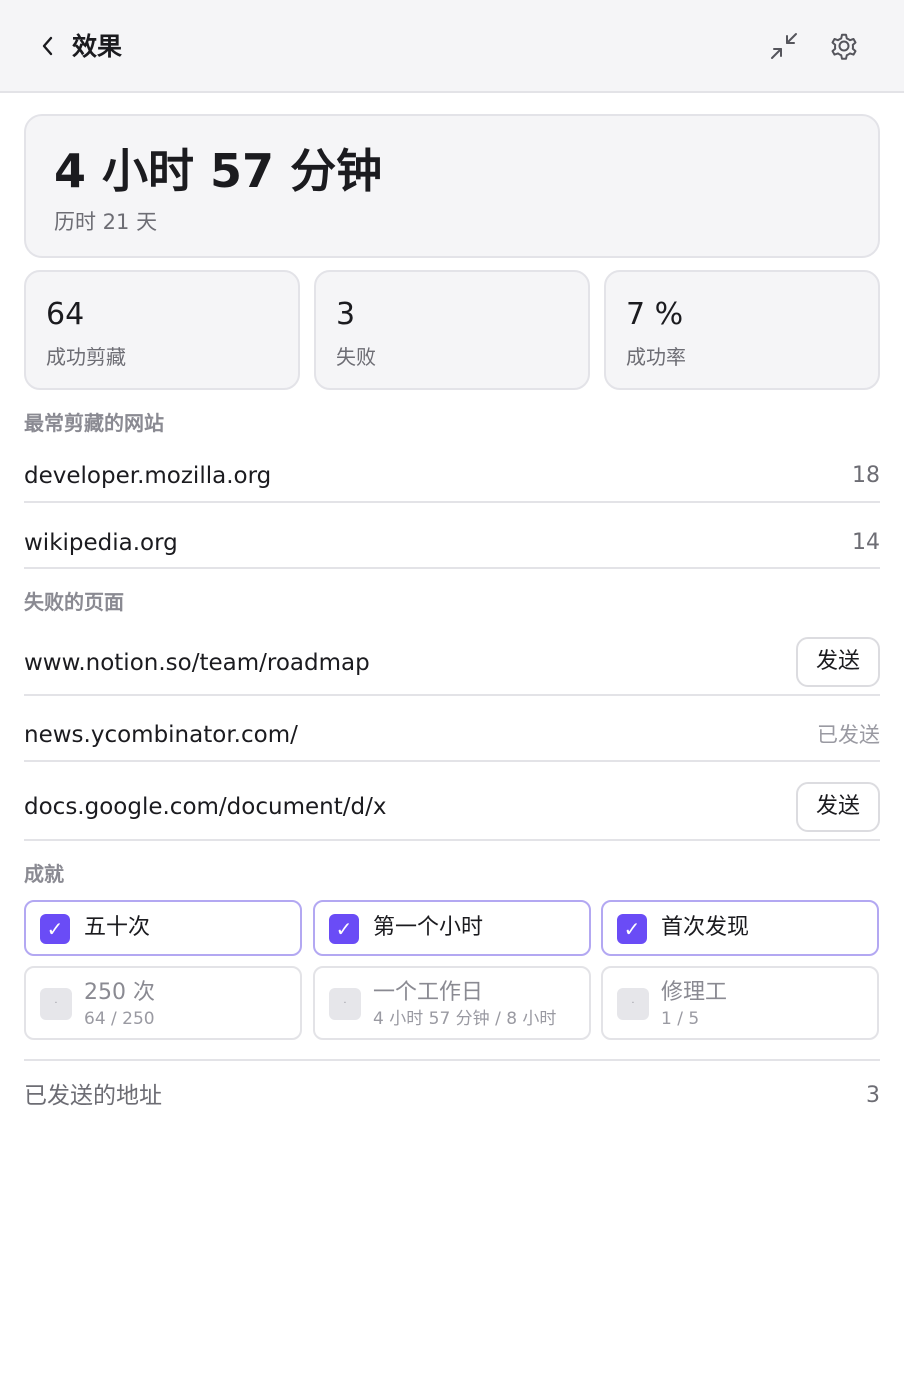 This screenshot has width=904, height=1400. Describe the element at coordinates (452, 801) in the screenshot. I see `failed-page-row: docs.google.com/document/d/x 发送` at that location.